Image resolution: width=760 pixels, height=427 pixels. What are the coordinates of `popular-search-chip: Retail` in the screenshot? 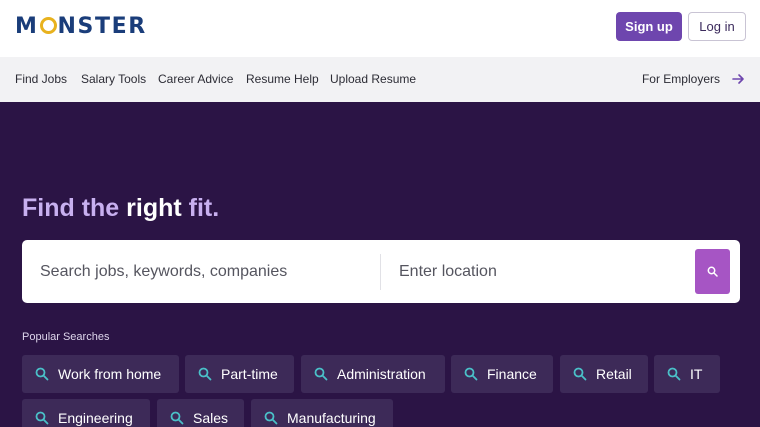 It's located at (604, 374).